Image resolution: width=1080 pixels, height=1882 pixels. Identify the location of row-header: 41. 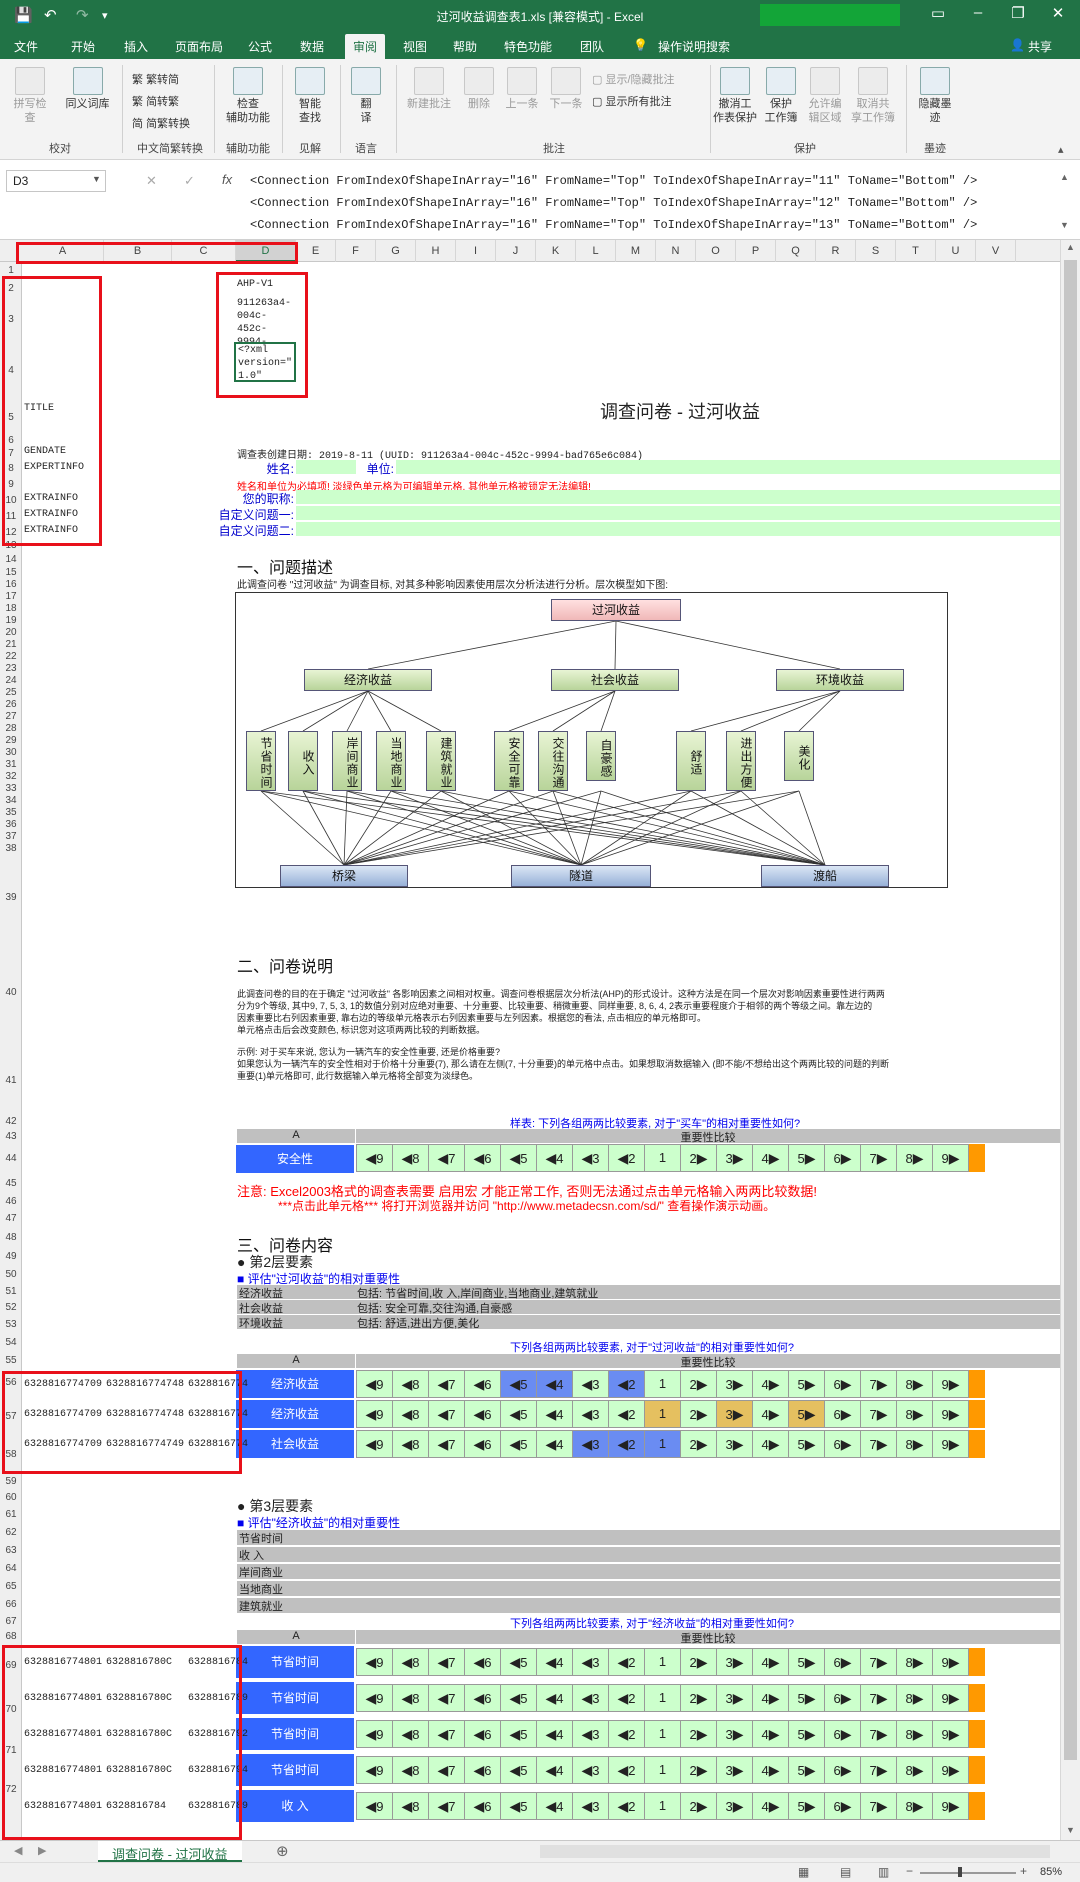
(11, 1080).